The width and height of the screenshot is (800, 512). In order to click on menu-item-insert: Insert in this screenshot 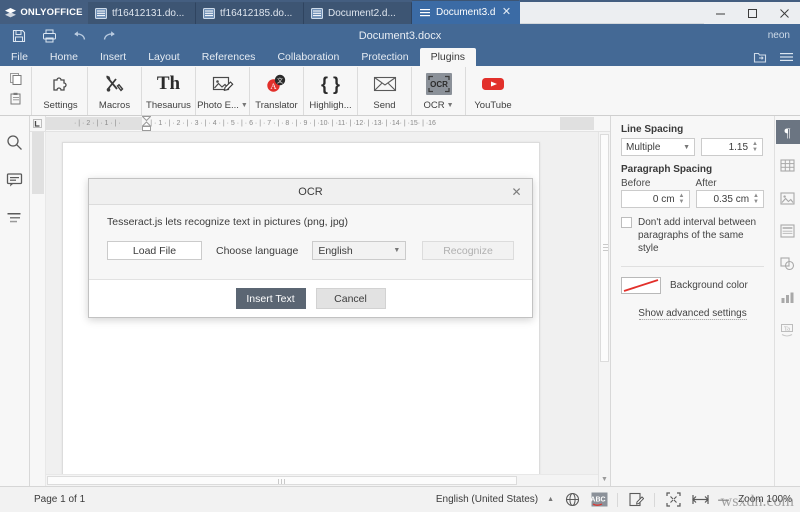, I will do `click(113, 57)`.